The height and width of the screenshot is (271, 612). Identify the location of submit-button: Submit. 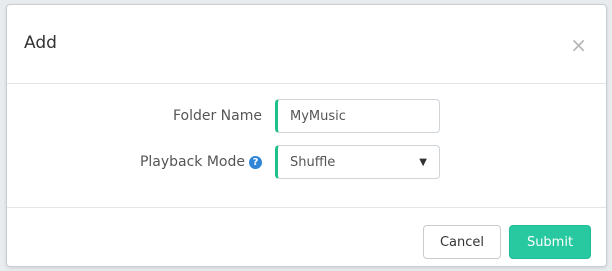
(550, 242).